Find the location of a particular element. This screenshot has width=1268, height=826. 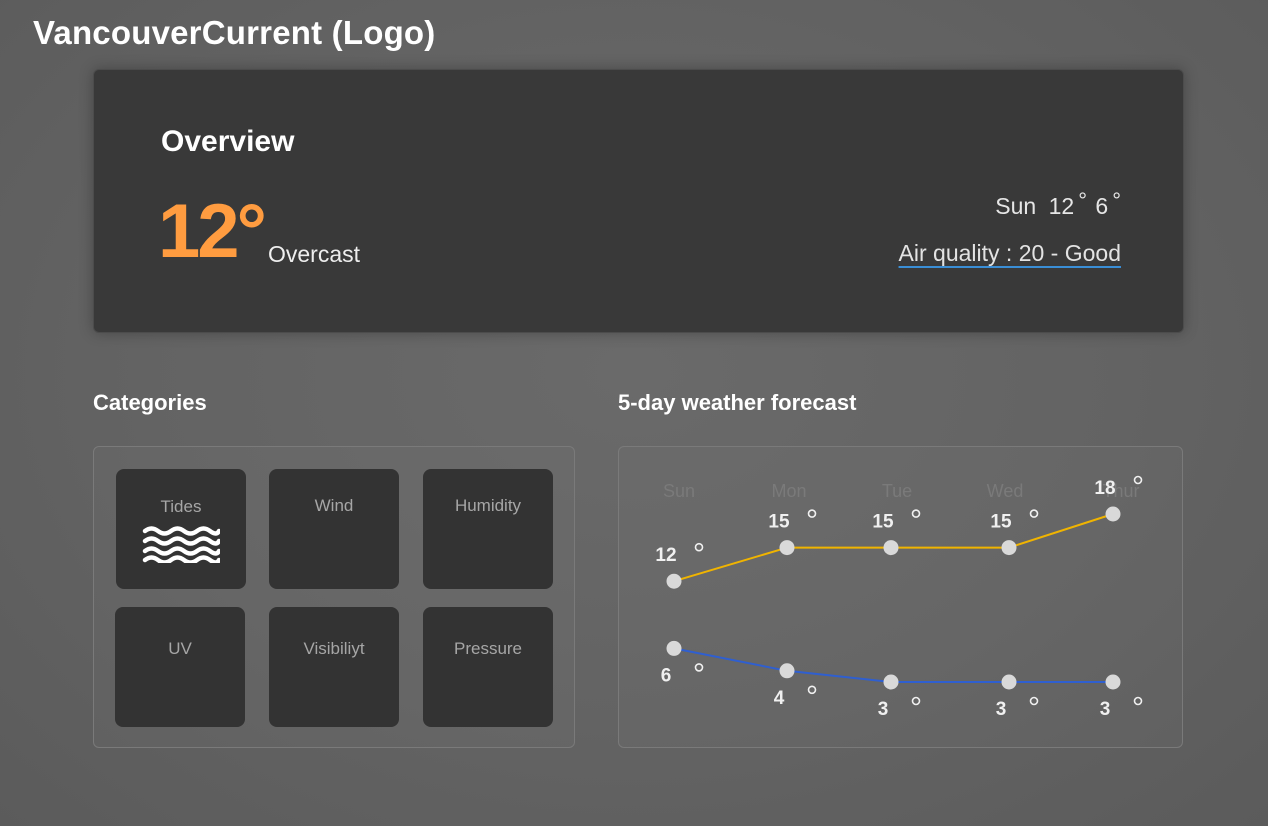

category-label: Visibiliyt is located at coordinates (334, 648).